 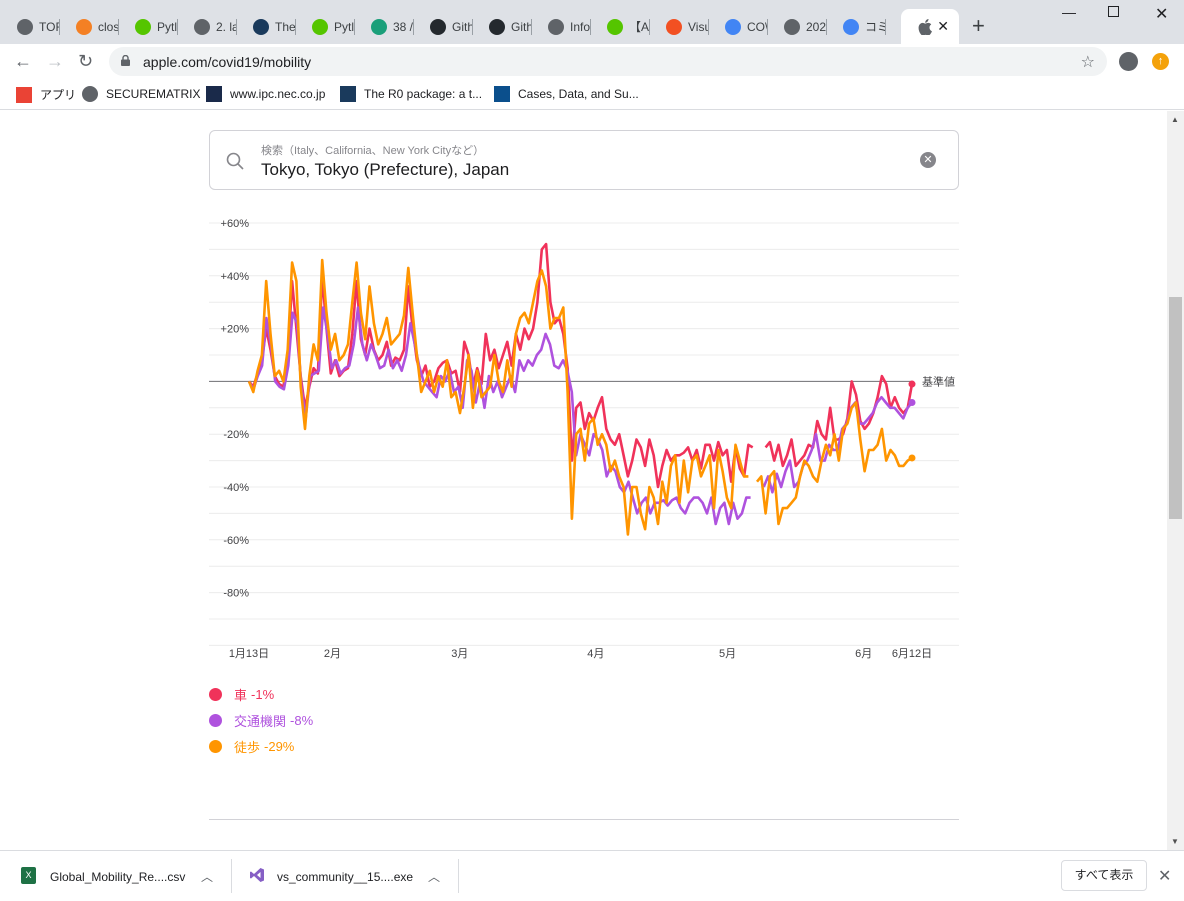 I want to click on bookmark-star-icon: ☆, so click(x=1088, y=62).